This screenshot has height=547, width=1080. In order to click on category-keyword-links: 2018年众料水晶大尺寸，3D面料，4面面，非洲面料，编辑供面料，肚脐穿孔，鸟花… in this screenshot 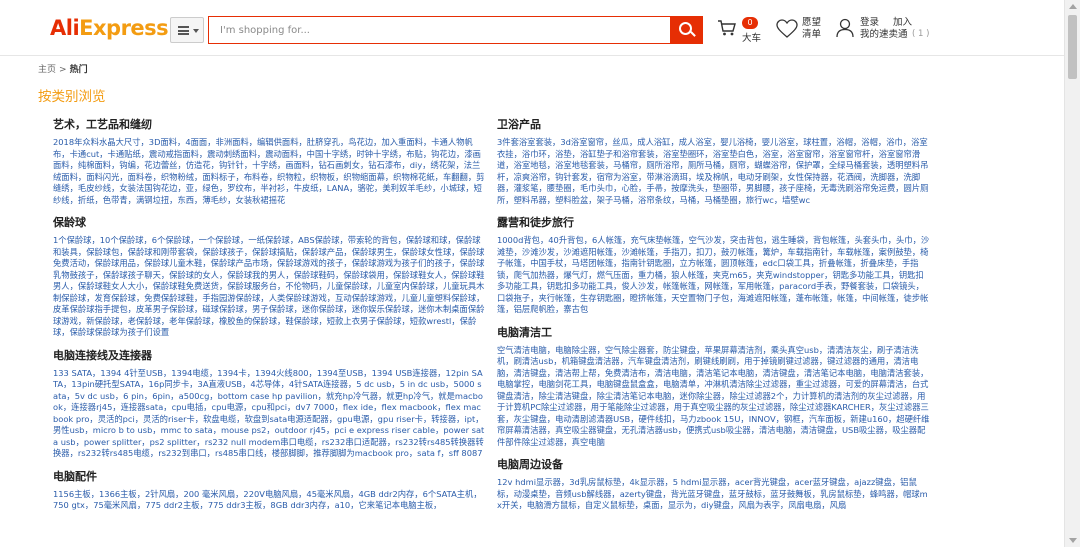, I will do `click(269, 171)`.